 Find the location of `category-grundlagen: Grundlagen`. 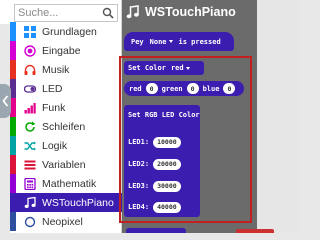

category-grundlagen: Grundlagen is located at coordinates (66, 31).